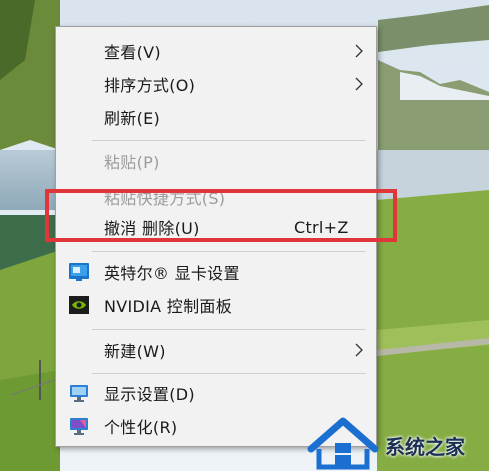 This screenshot has width=489, height=471. Describe the element at coordinates (216, 84) in the screenshot. I see `menu-item-sort-by: 排序方式(O)` at that location.